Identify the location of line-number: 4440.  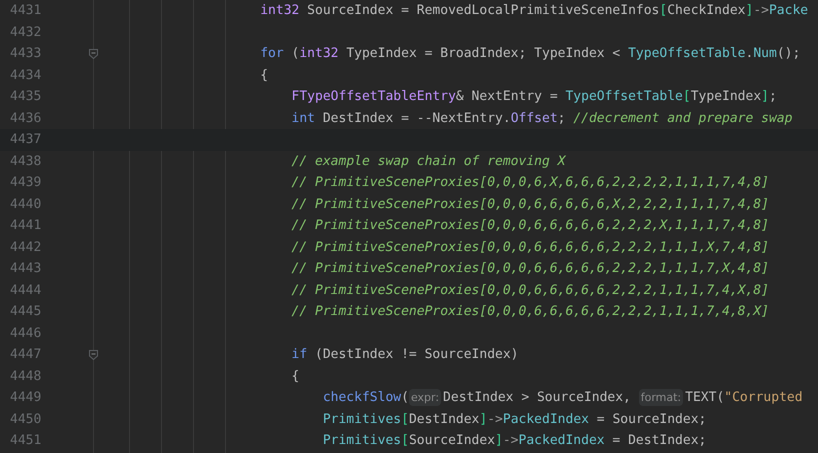
(25, 204).